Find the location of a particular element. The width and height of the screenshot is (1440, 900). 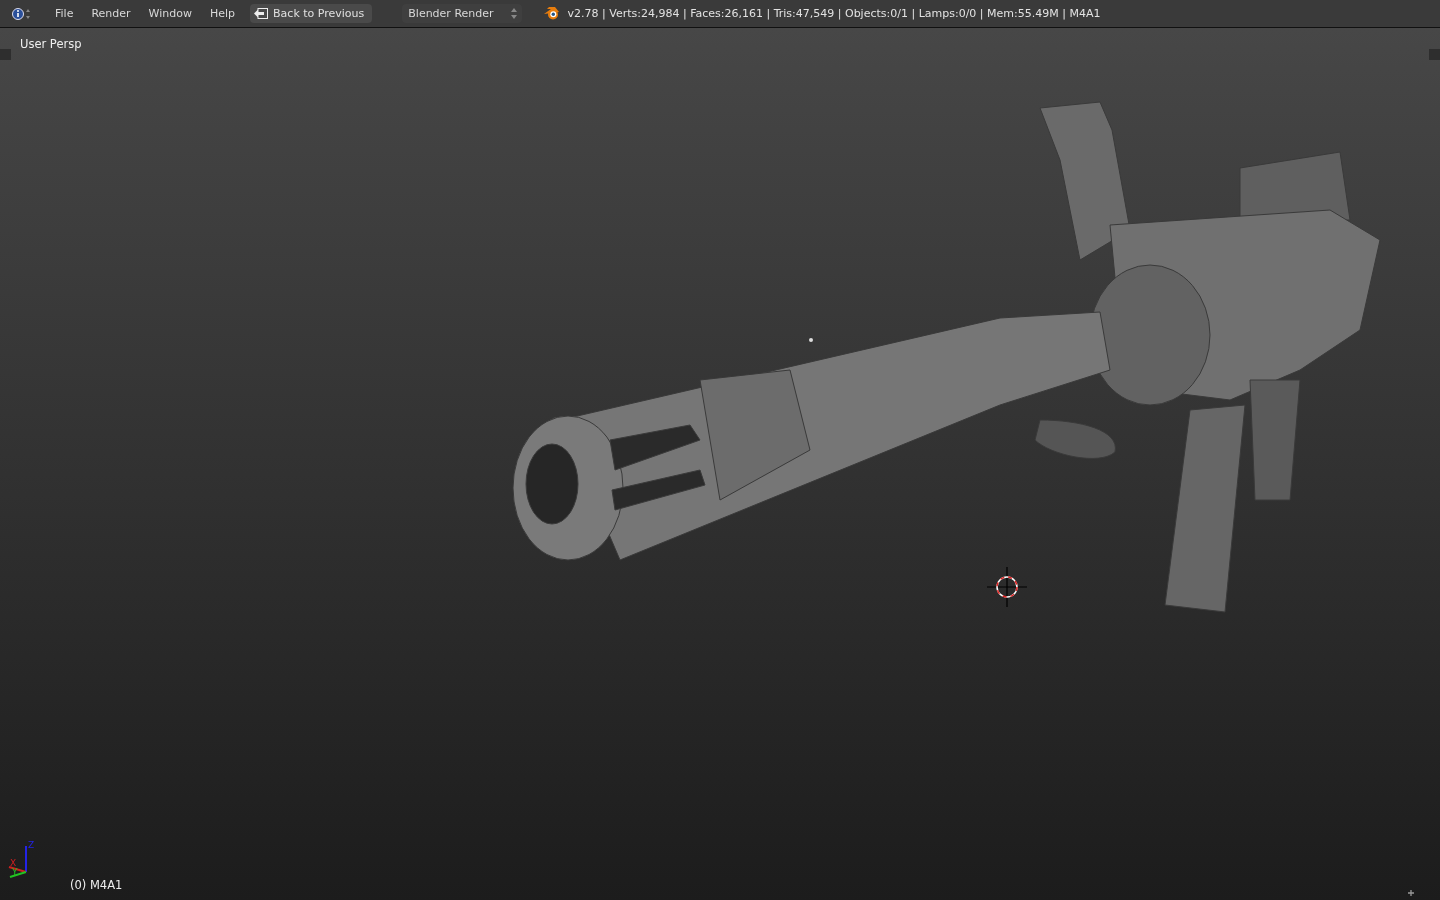

menu-item: Render is located at coordinates (111, 13).